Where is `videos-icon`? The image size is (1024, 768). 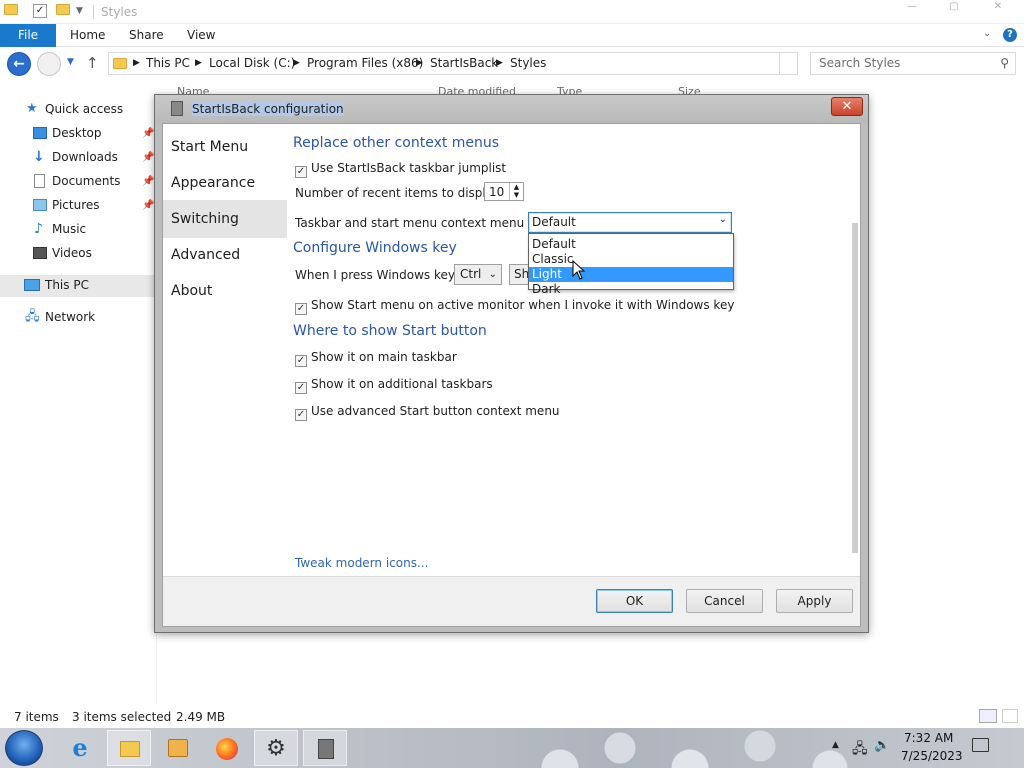 videos-icon is located at coordinates (40, 253).